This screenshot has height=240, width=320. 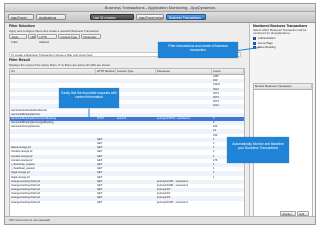 I want to click on cell-http-method: GET, so click(x=100, y=202).